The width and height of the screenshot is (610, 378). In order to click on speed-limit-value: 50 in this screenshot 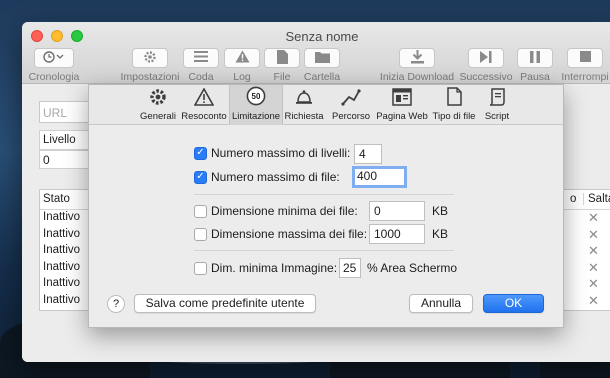, I will do `click(256, 96)`.